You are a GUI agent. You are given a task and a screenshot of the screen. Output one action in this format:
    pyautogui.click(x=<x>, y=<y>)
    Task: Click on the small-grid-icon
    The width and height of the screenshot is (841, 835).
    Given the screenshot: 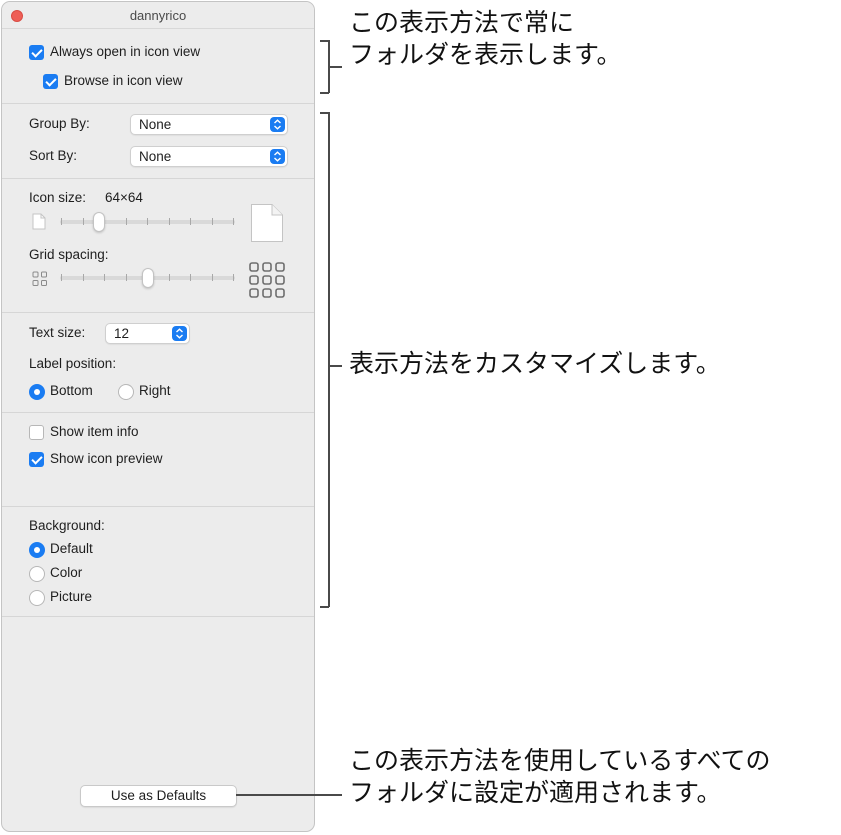 What is the action you would take?
    pyautogui.click(x=39, y=278)
    